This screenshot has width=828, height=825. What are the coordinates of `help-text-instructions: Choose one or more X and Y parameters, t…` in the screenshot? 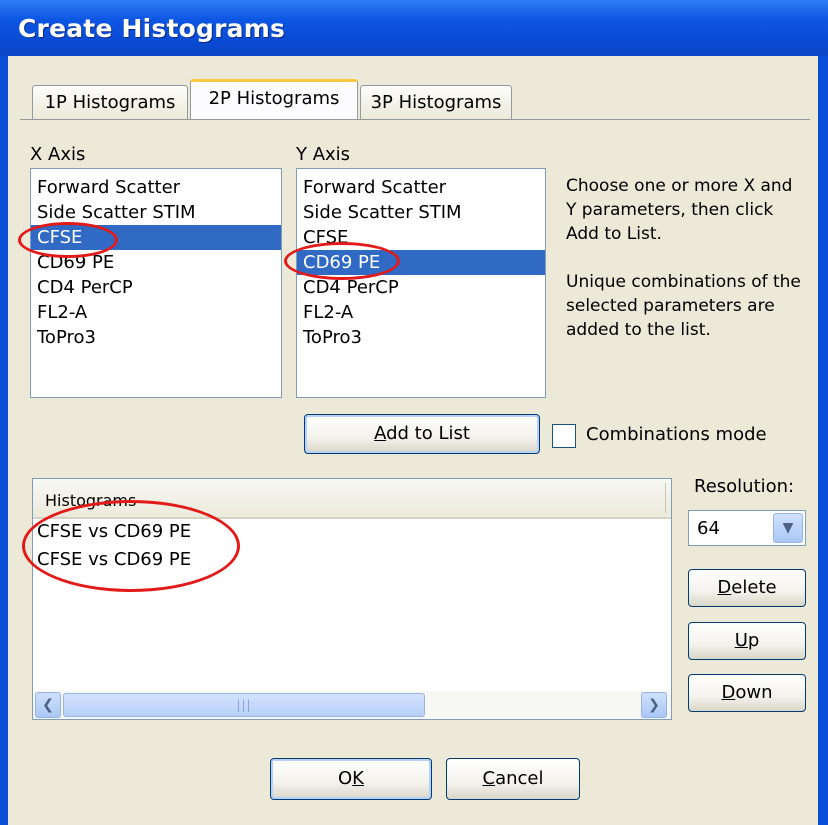 It's located at (679, 210).